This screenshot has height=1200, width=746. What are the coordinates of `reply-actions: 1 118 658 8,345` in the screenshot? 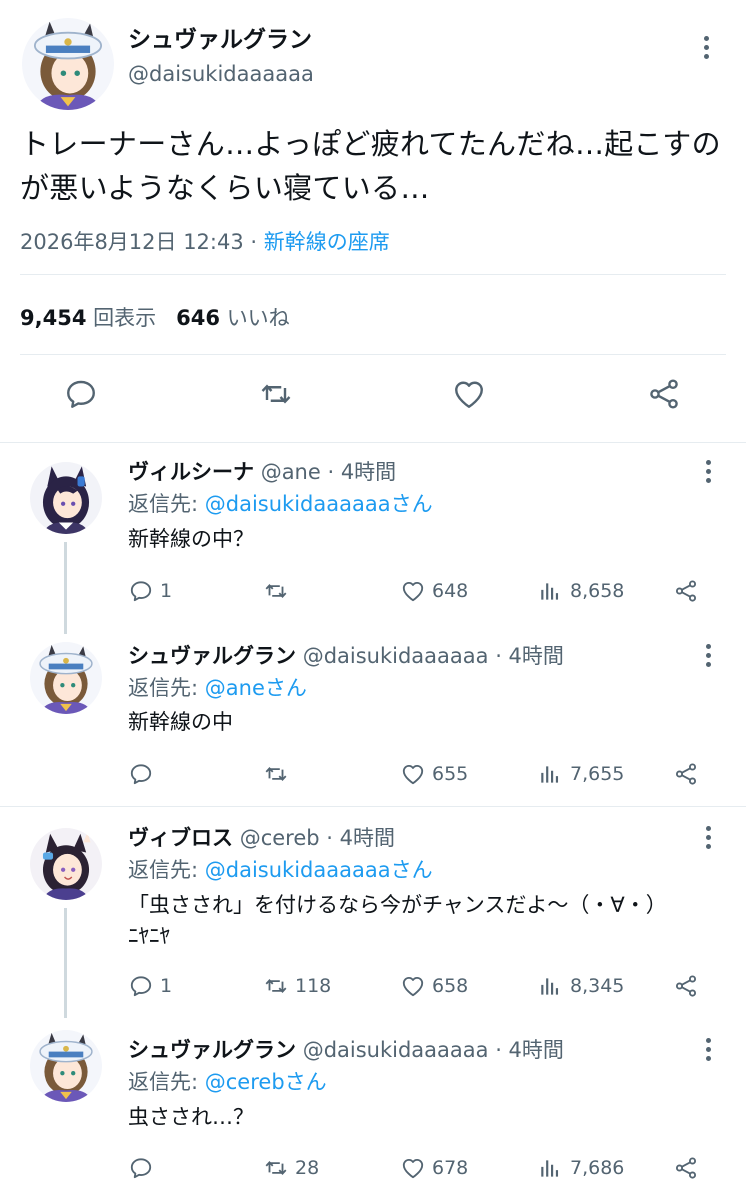 It's located at (428, 988).